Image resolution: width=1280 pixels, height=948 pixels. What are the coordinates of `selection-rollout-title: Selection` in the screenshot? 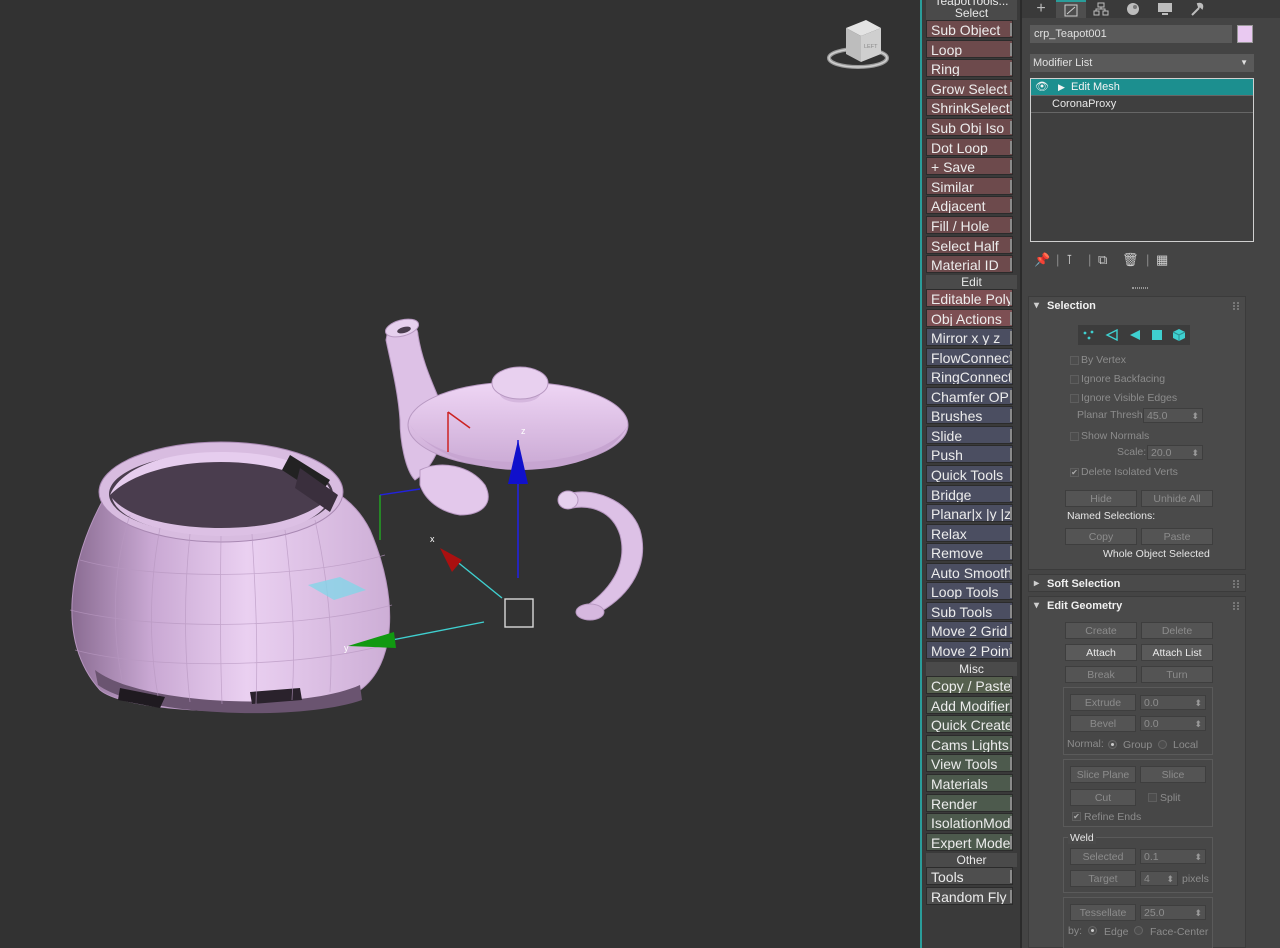 It's located at (1137, 306).